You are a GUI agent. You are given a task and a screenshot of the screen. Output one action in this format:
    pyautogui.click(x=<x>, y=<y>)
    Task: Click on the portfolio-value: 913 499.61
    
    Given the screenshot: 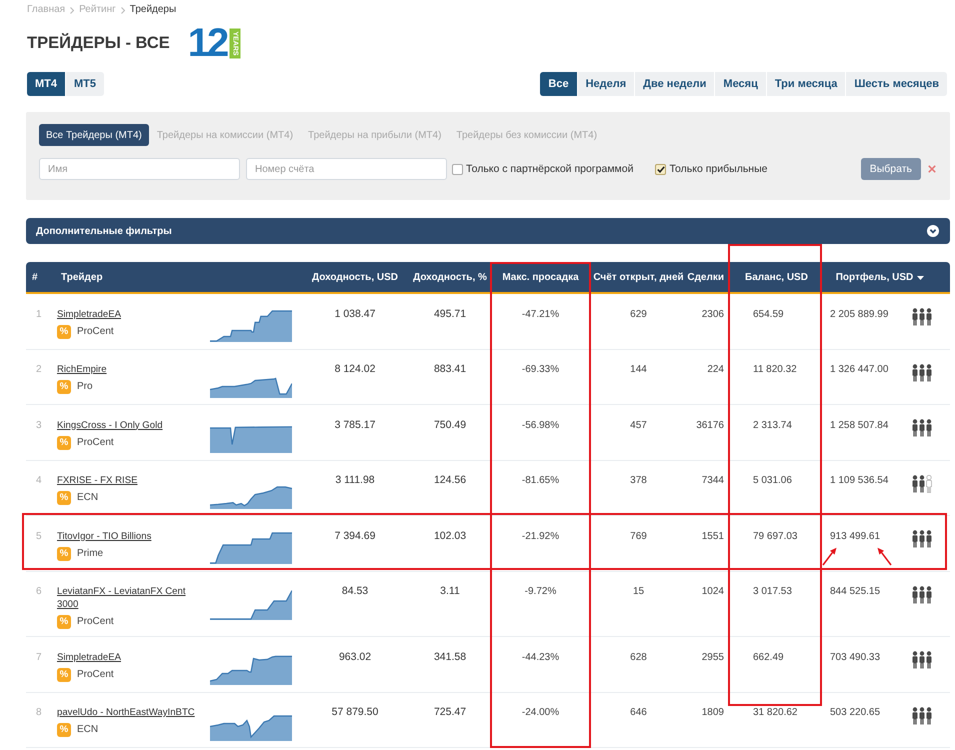 What is the action you would take?
    pyautogui.click(x=855, y=536)
    